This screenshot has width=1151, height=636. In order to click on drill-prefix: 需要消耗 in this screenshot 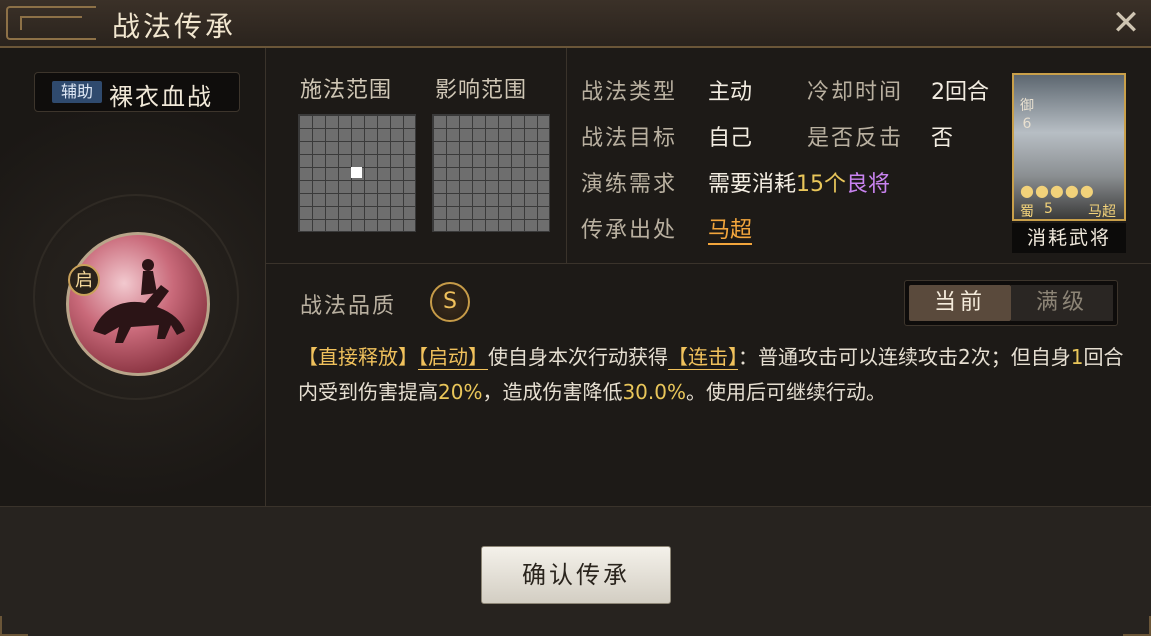, I will do `click(752, 184)`.